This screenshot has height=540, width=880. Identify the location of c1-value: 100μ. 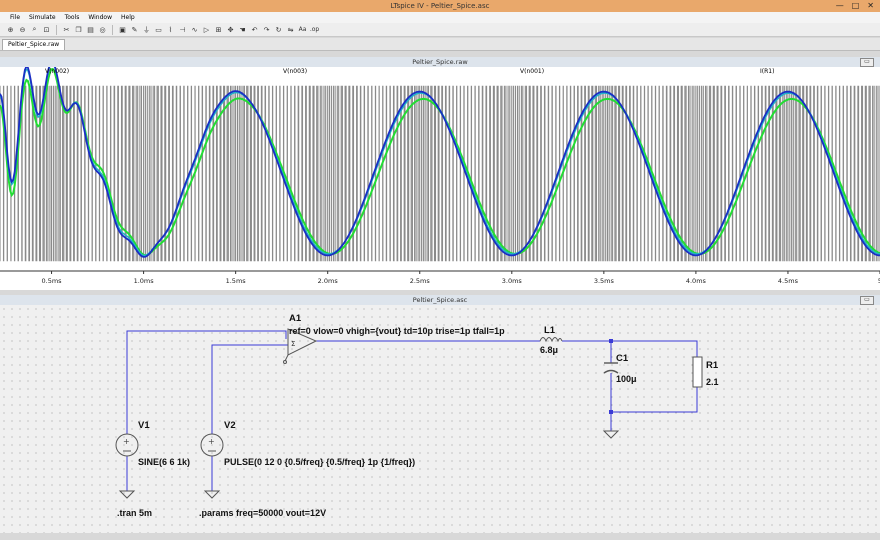
(626, 379).